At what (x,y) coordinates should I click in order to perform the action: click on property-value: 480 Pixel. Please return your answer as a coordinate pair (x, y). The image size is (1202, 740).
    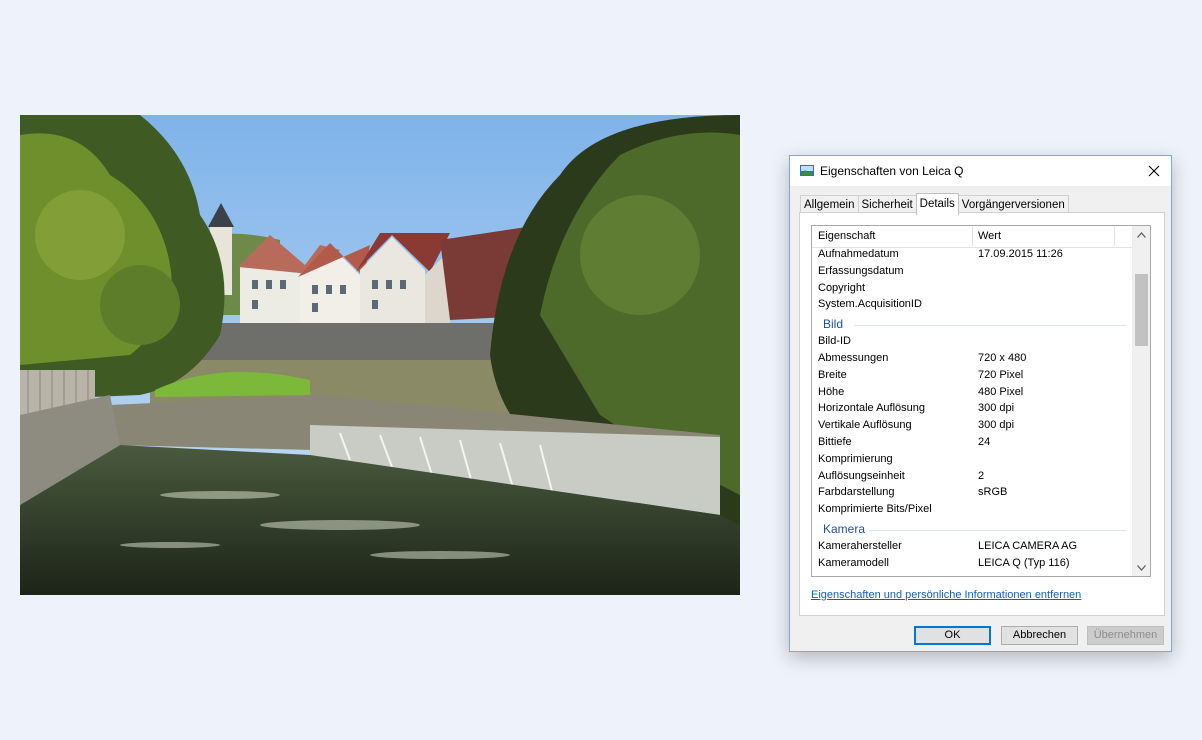
    Looking at the image, I should click on (1001, 391).